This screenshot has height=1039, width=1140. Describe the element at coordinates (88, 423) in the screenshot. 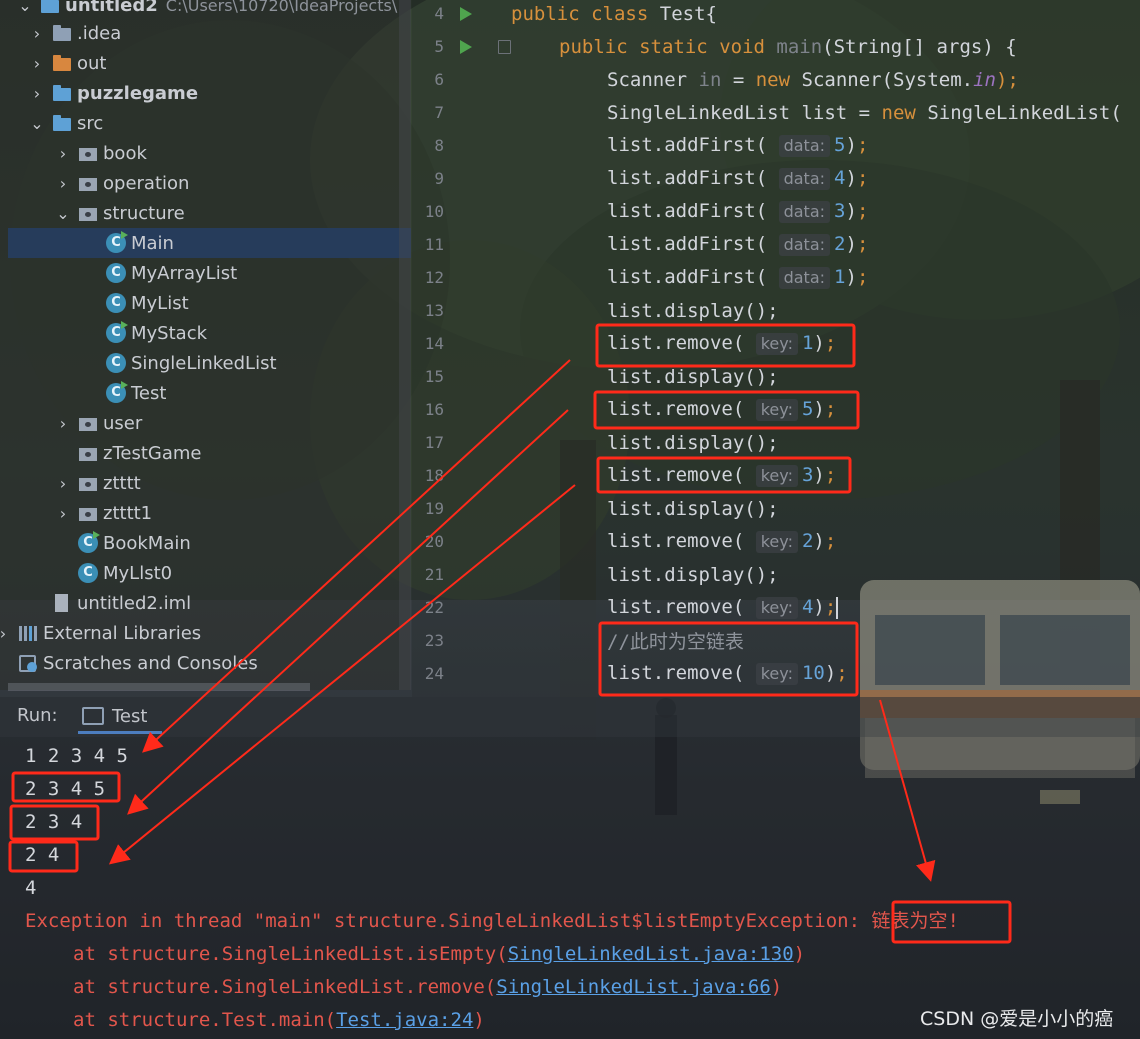

I see `package-icon` at that location.